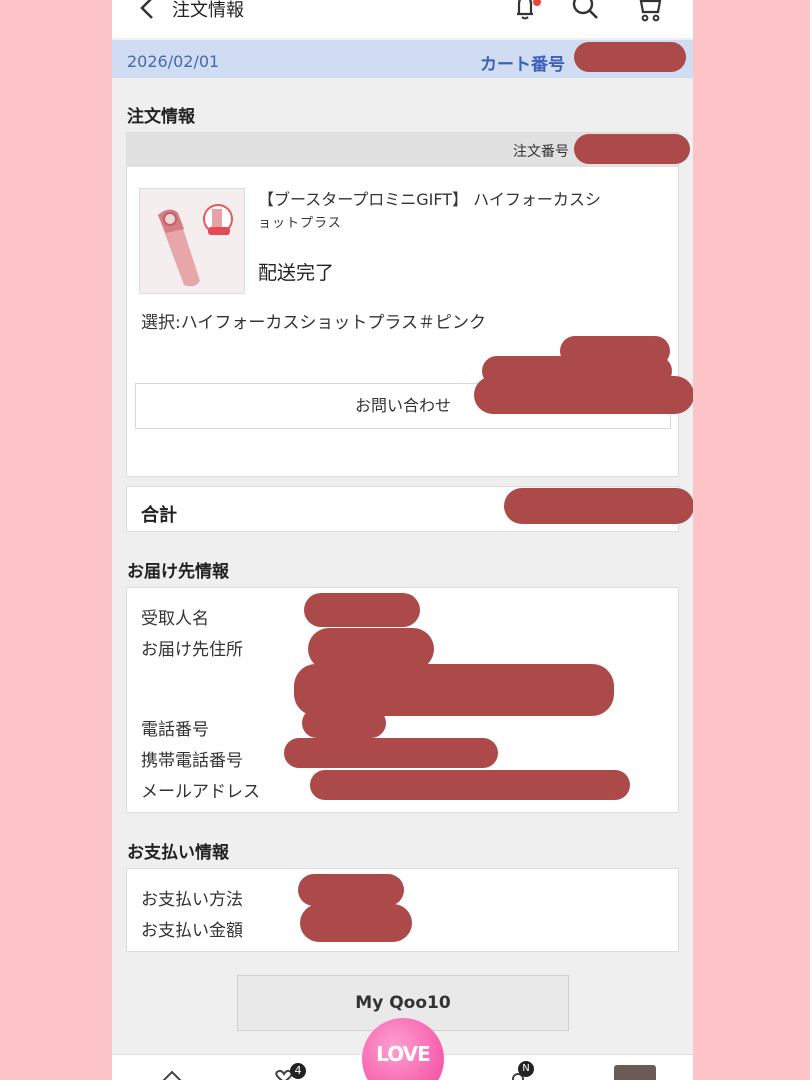 The height and width of the screenshot is (1080, 810). I want to click on order-number-label: 注文番号, so click(541, 152).